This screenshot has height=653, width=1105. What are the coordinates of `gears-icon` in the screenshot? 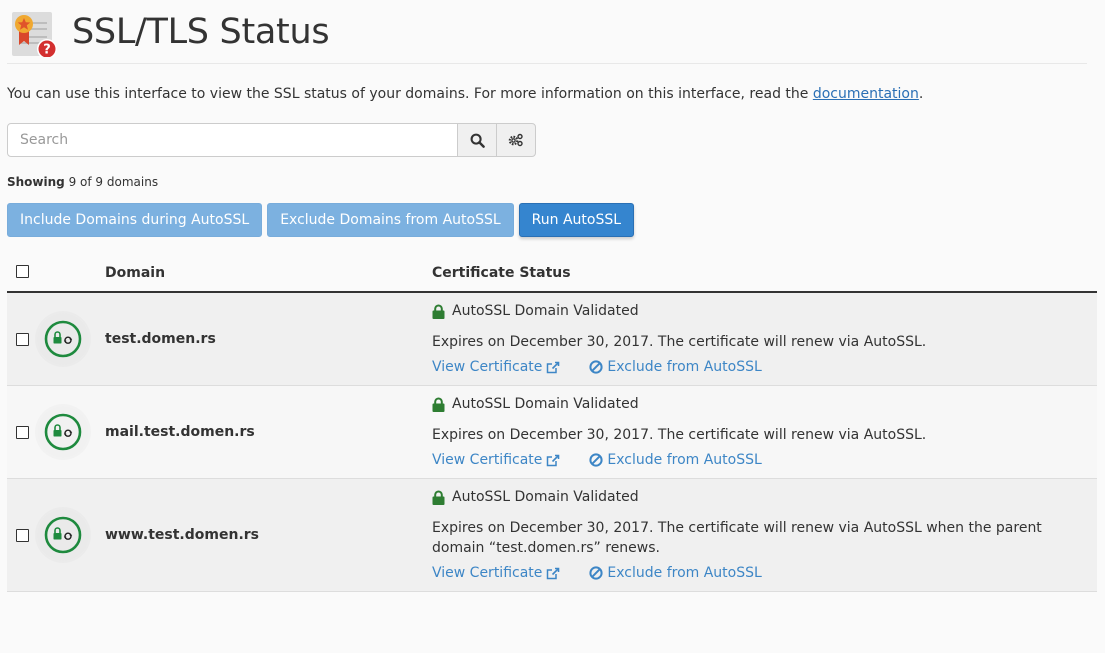 It's located at (515, 140).